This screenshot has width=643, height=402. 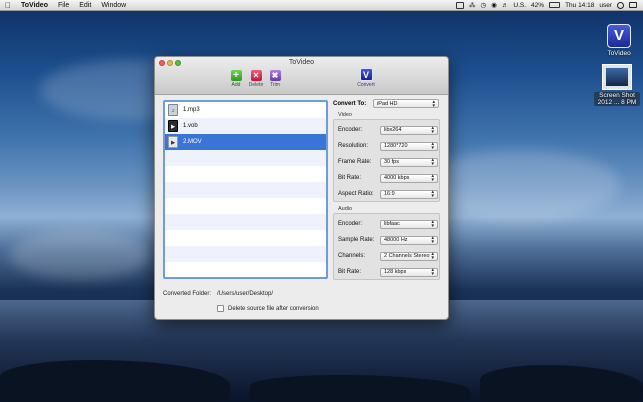 I want to click on video-encoder-row: Encoder: libx264 ▲ ▼, so click(x=386, y=130).